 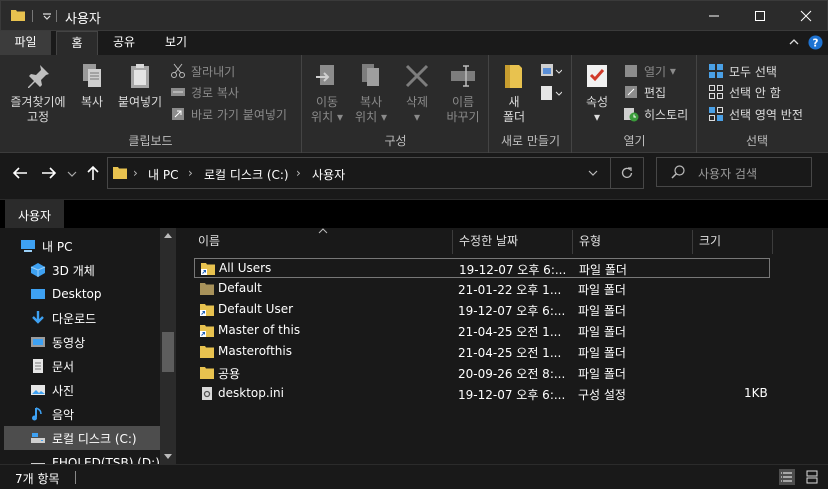 I want to click on paste-button: 붙여넣기, so click(x=140, y=85).